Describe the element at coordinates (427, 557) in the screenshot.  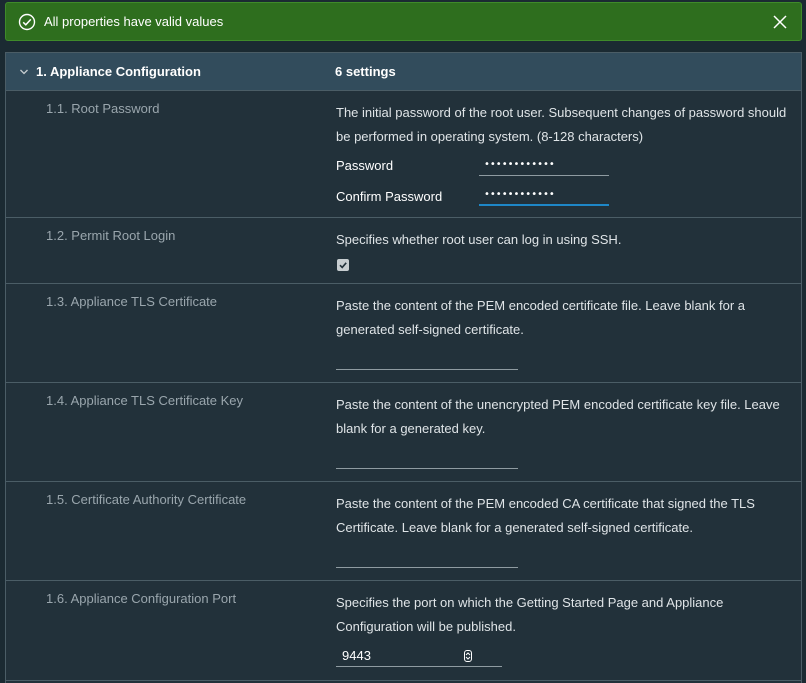
I see `ca-certificate-input` at that location.